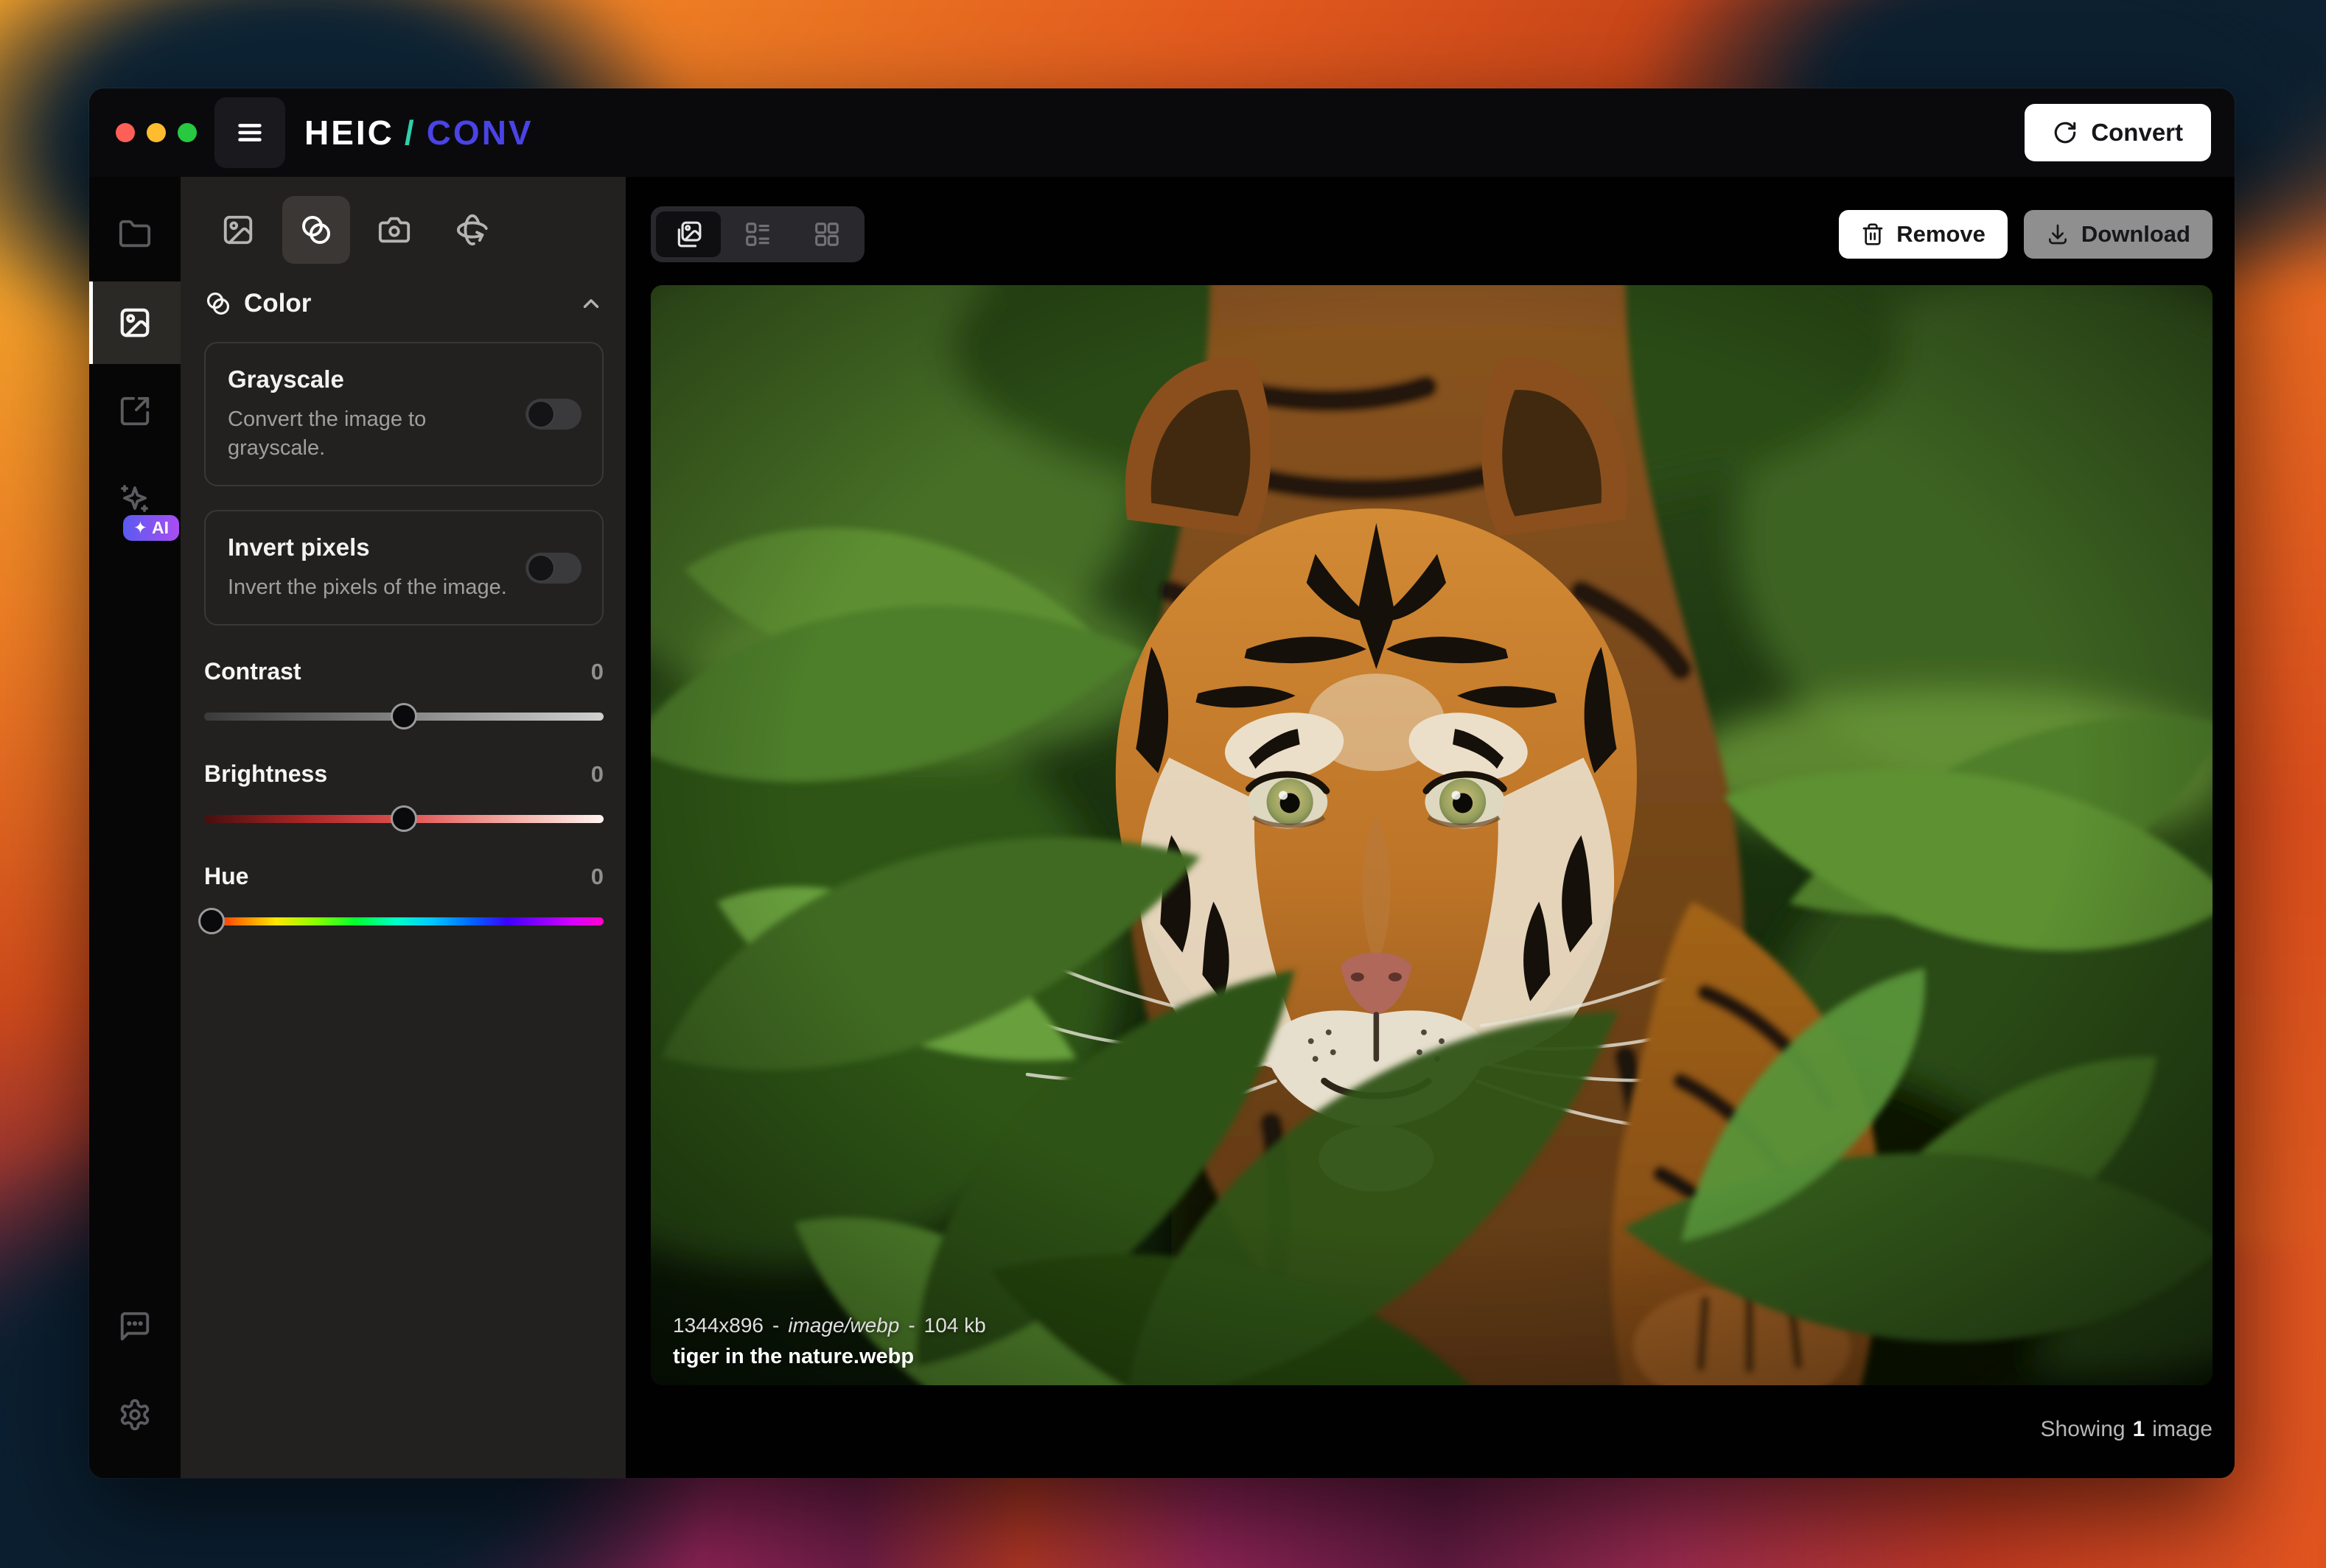  I want to click on rotate-3d-icon, so click(472, 230).